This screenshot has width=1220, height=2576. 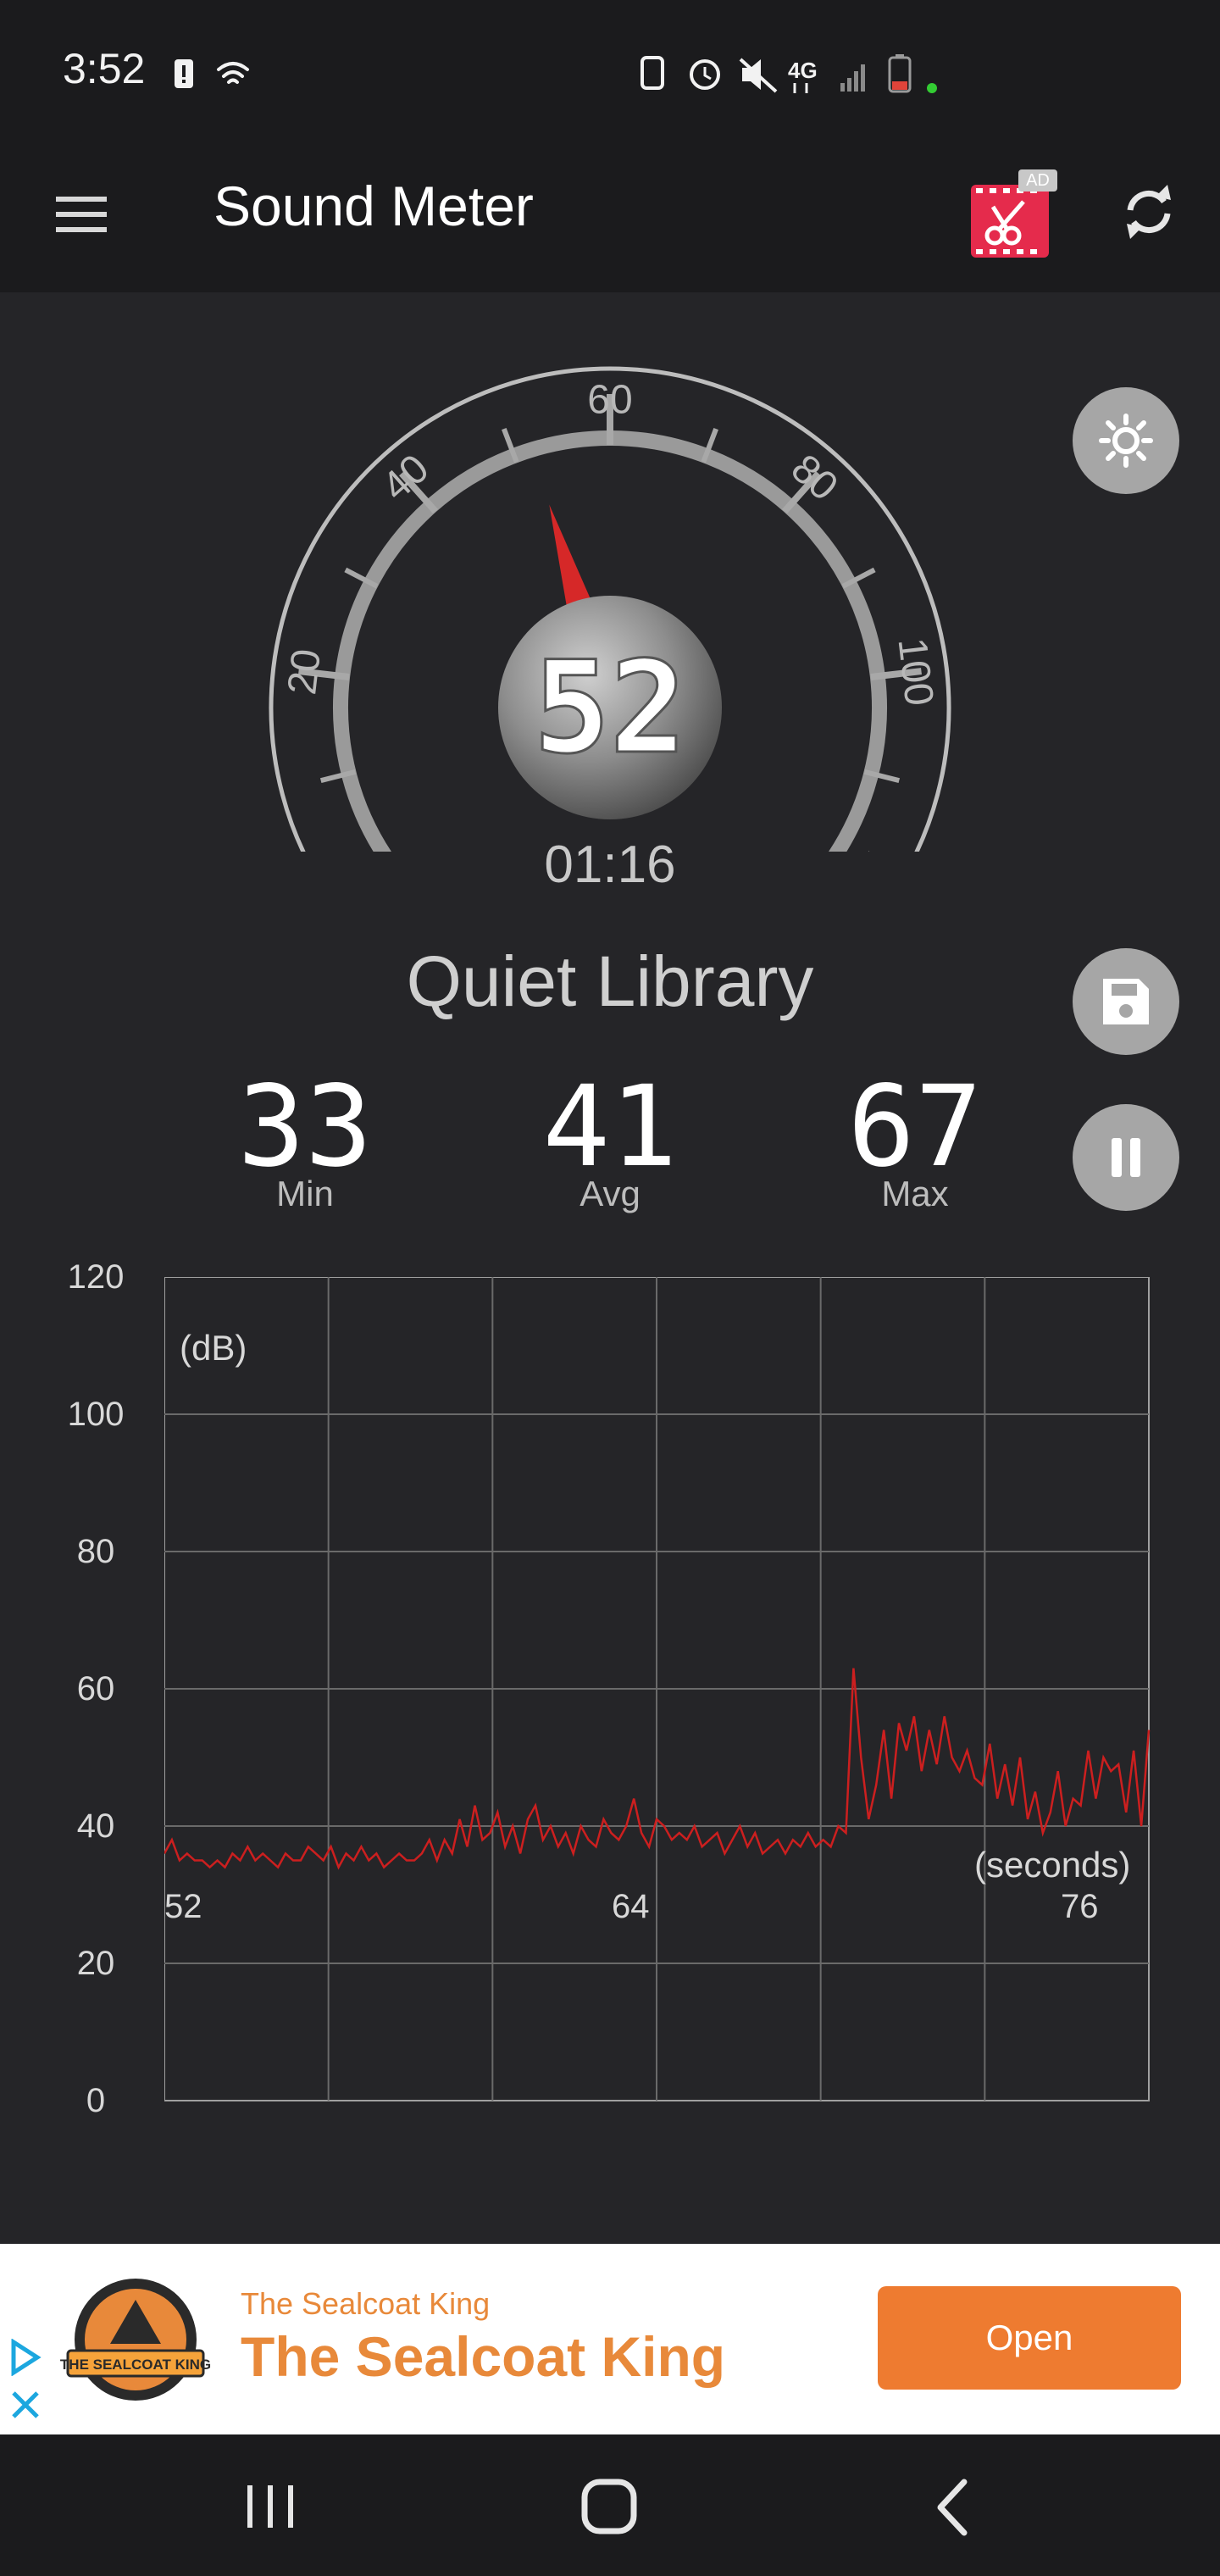 I want to click on ad-badge: AD, so click(x=1037, y=180).